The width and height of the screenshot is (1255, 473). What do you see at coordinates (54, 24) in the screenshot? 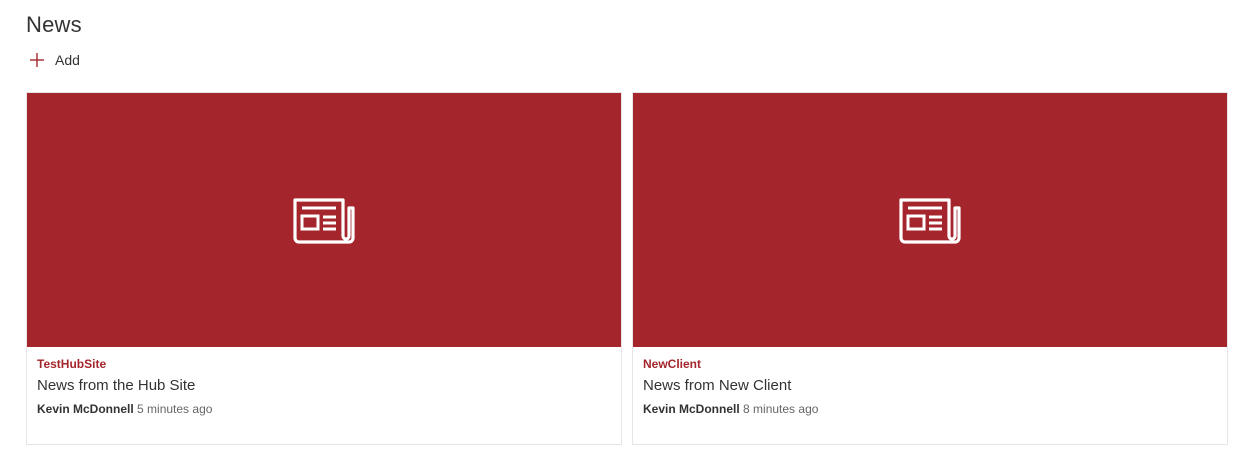
I see `page-title: News` at bounding box center [54, 24].